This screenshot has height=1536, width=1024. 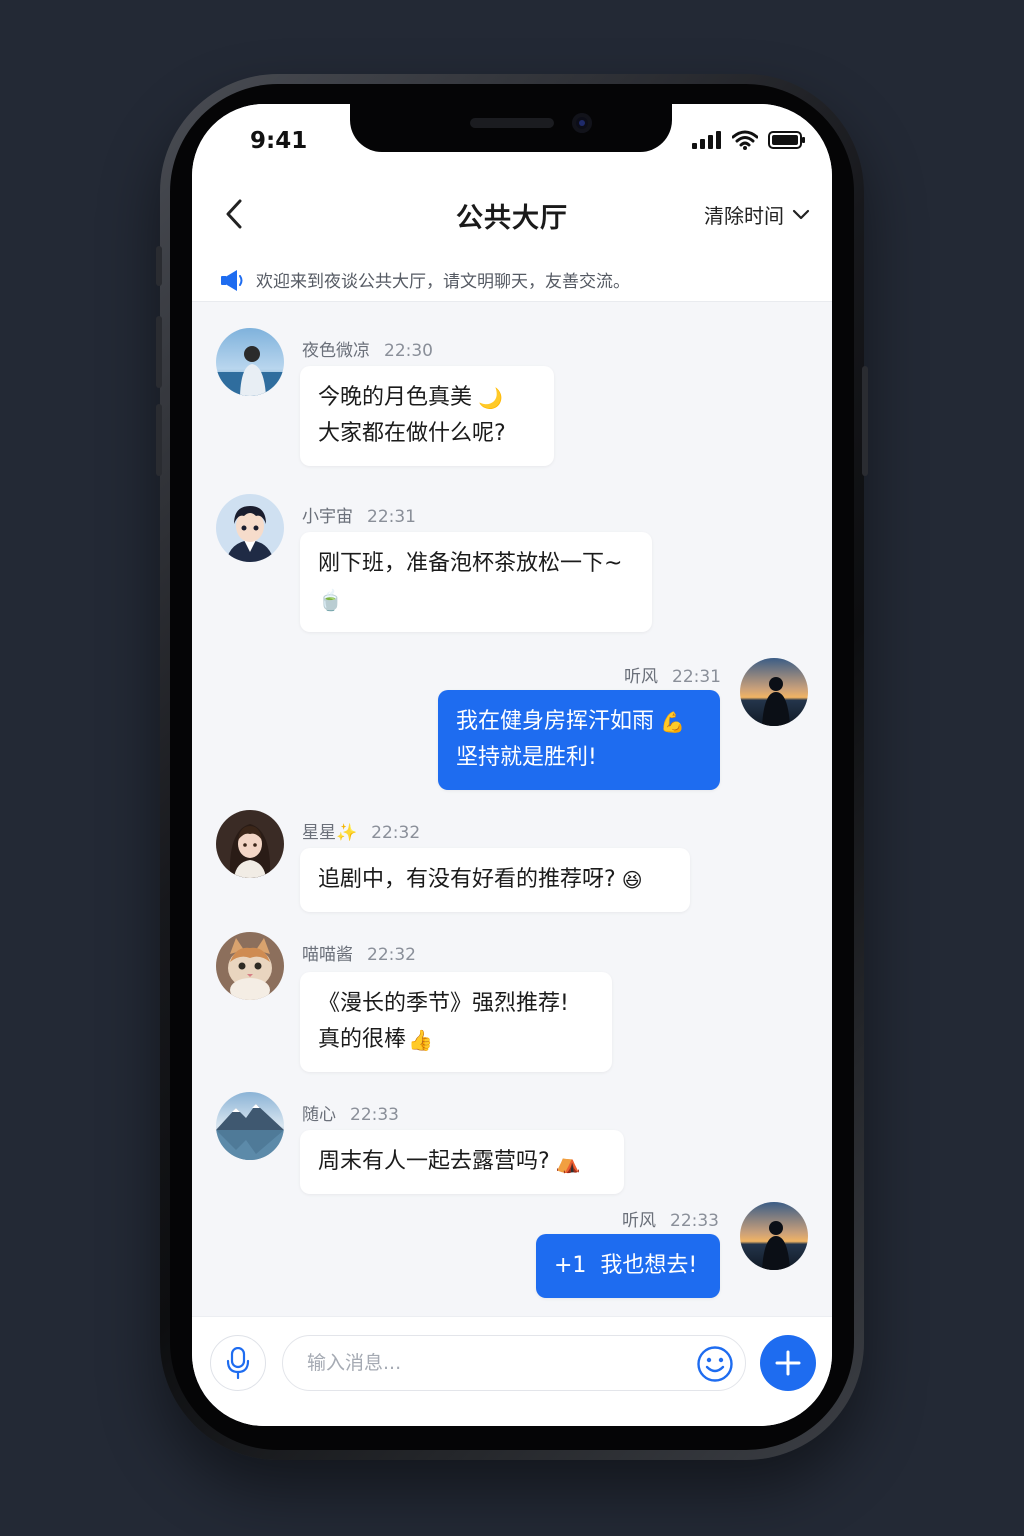 I want to click on status-icons, so click(x=749, y=140).